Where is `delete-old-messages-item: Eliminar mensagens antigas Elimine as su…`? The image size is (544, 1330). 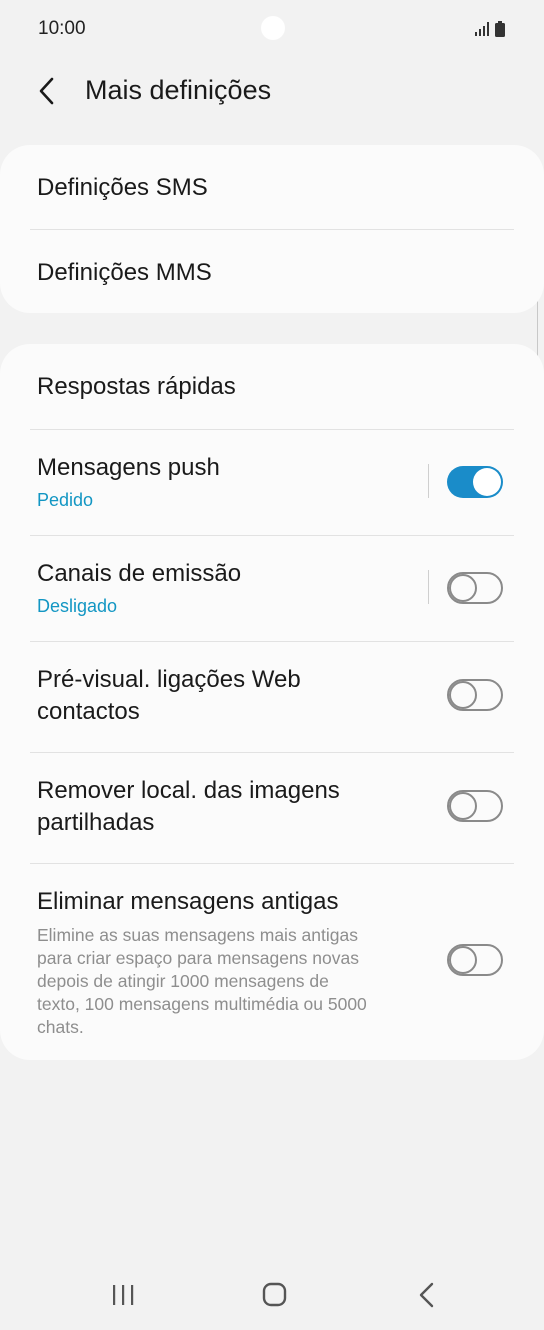 delete-old-messages-item: Eliminar mensagens antigas Elimine as su… is located at coordinates (272, 962).